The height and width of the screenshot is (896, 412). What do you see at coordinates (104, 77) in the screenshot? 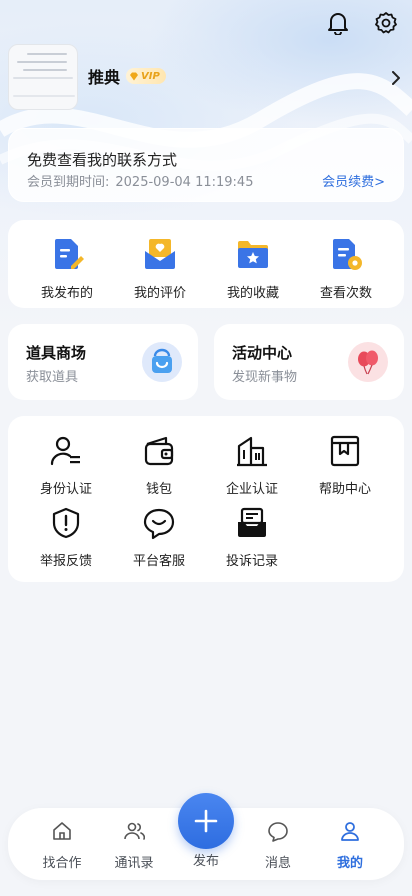
I see `nickname: 推典` at bounding box center [104, 77].